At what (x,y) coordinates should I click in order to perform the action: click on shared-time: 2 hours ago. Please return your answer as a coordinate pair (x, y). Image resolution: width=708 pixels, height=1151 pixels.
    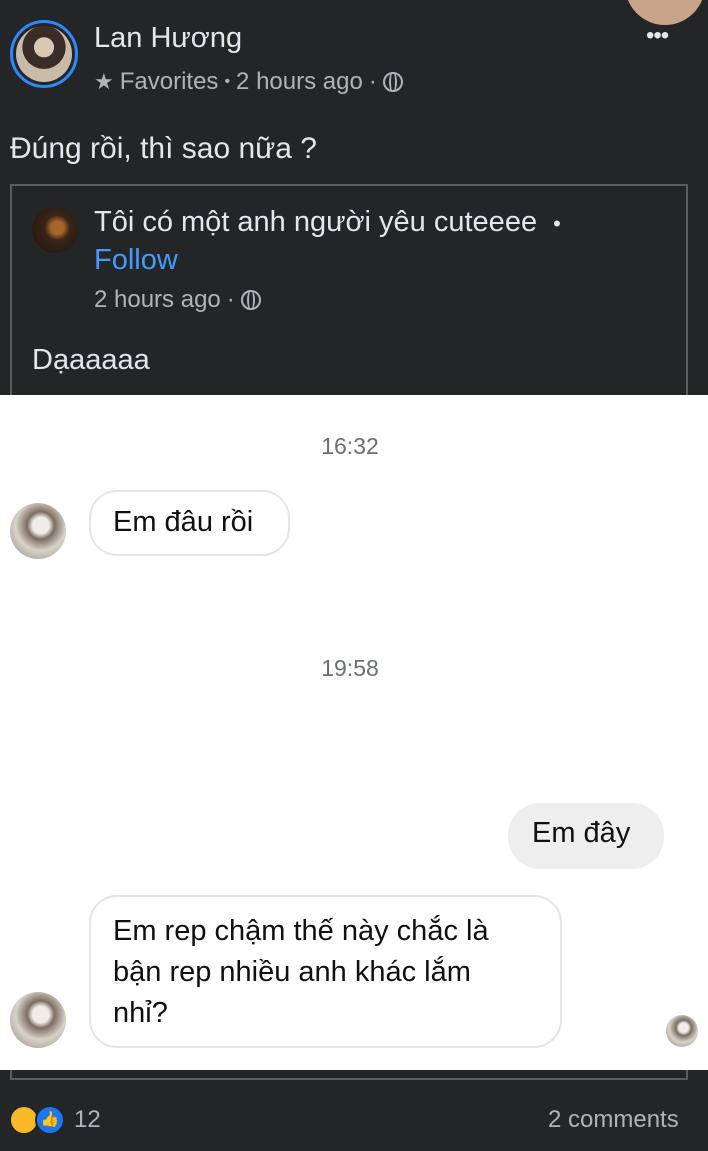
    Looking at the image, I should click on (157, 300).